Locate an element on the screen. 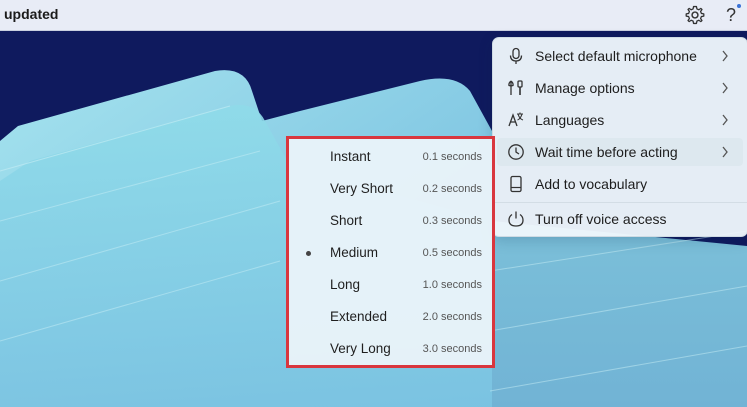  voice-access-bar: updated ? is located at coordinates (373, 15).